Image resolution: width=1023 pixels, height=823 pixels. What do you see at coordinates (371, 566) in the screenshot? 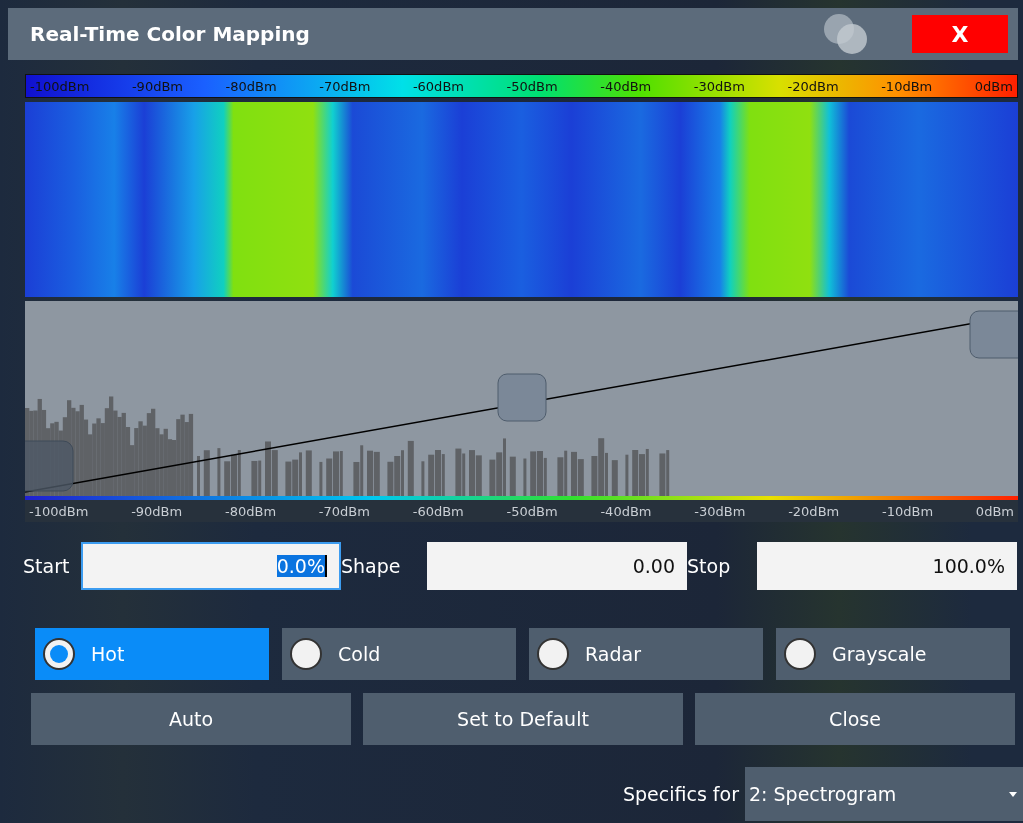
I see `field-label: Shape` at bounding box center [371, 566].